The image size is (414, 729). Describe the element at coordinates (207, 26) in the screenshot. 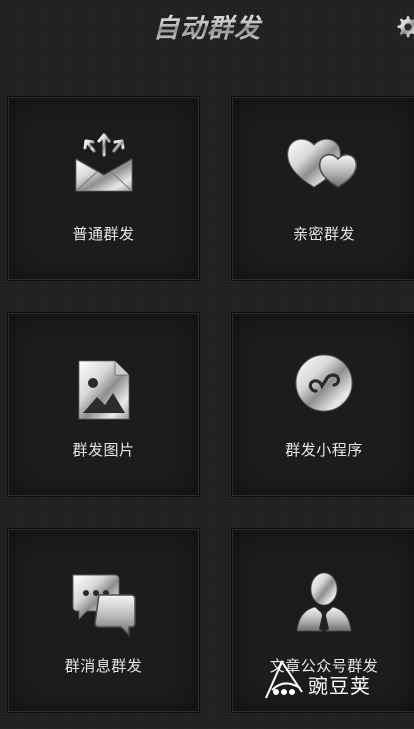

I see `page-title: 自动群发` at that location.